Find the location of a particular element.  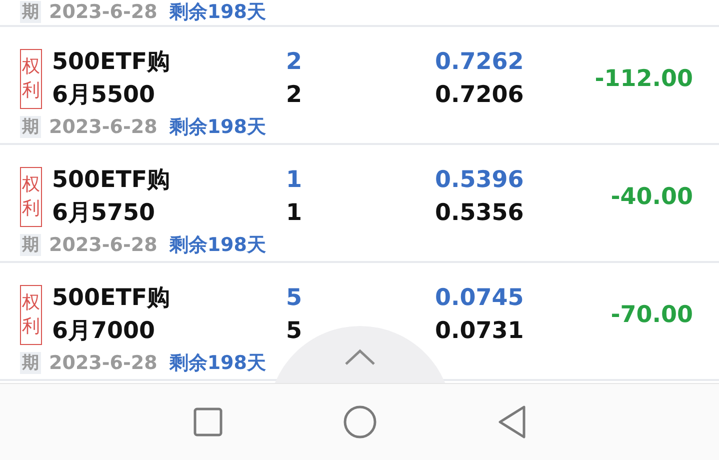

back-icon is located at coordinates (511, 422).